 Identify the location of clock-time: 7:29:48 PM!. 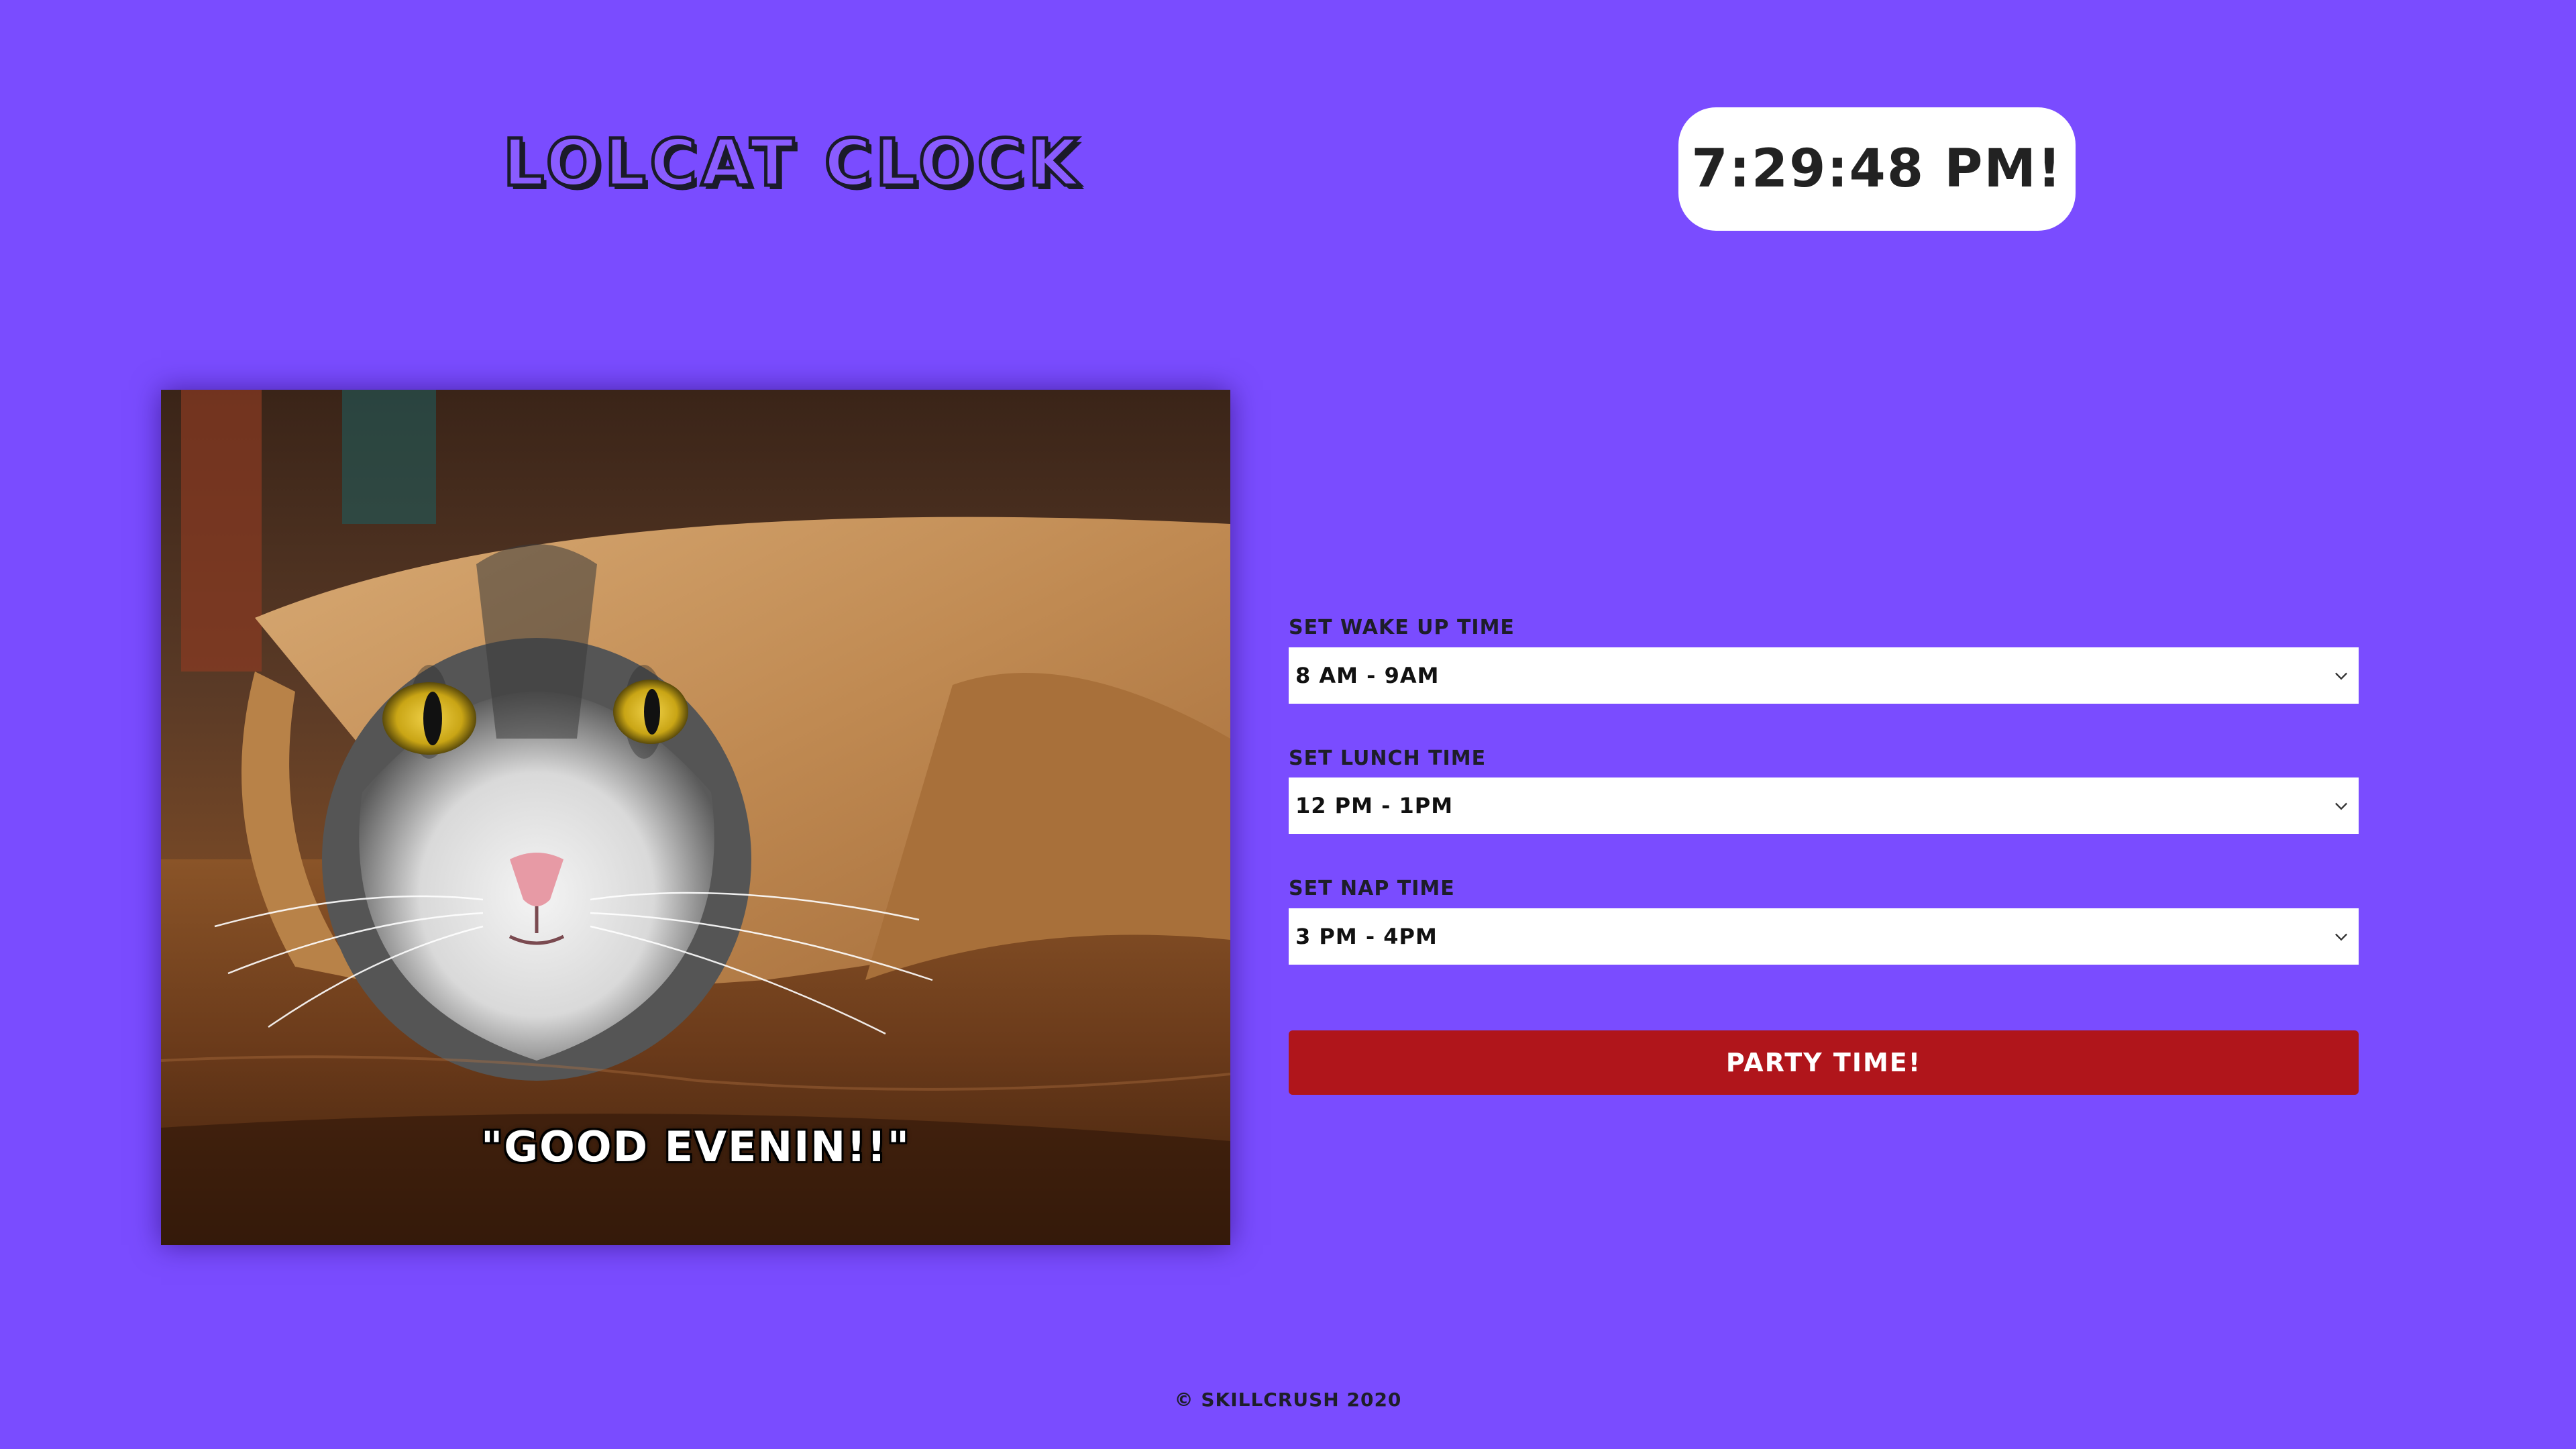
(1877, 169).